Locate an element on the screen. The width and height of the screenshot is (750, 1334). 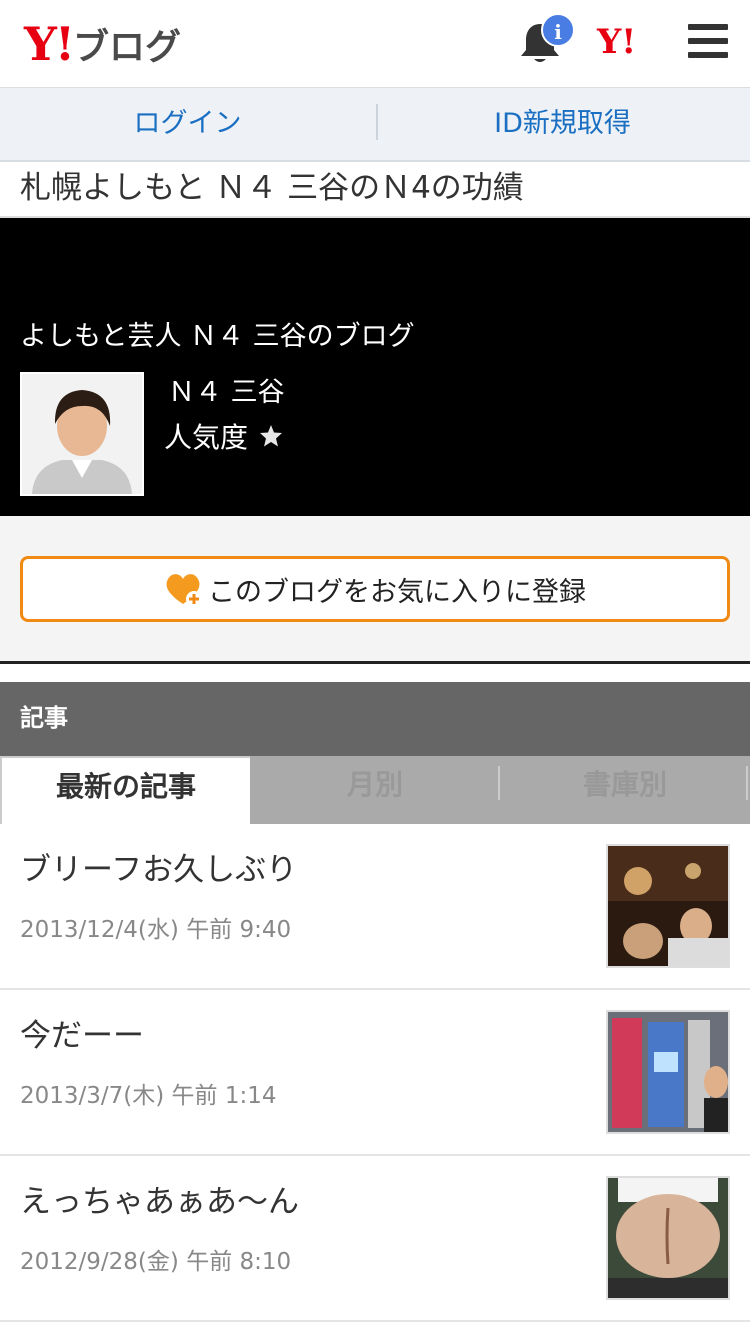
register-id-link: ID新規取得 is located at coordinates (562, 124).